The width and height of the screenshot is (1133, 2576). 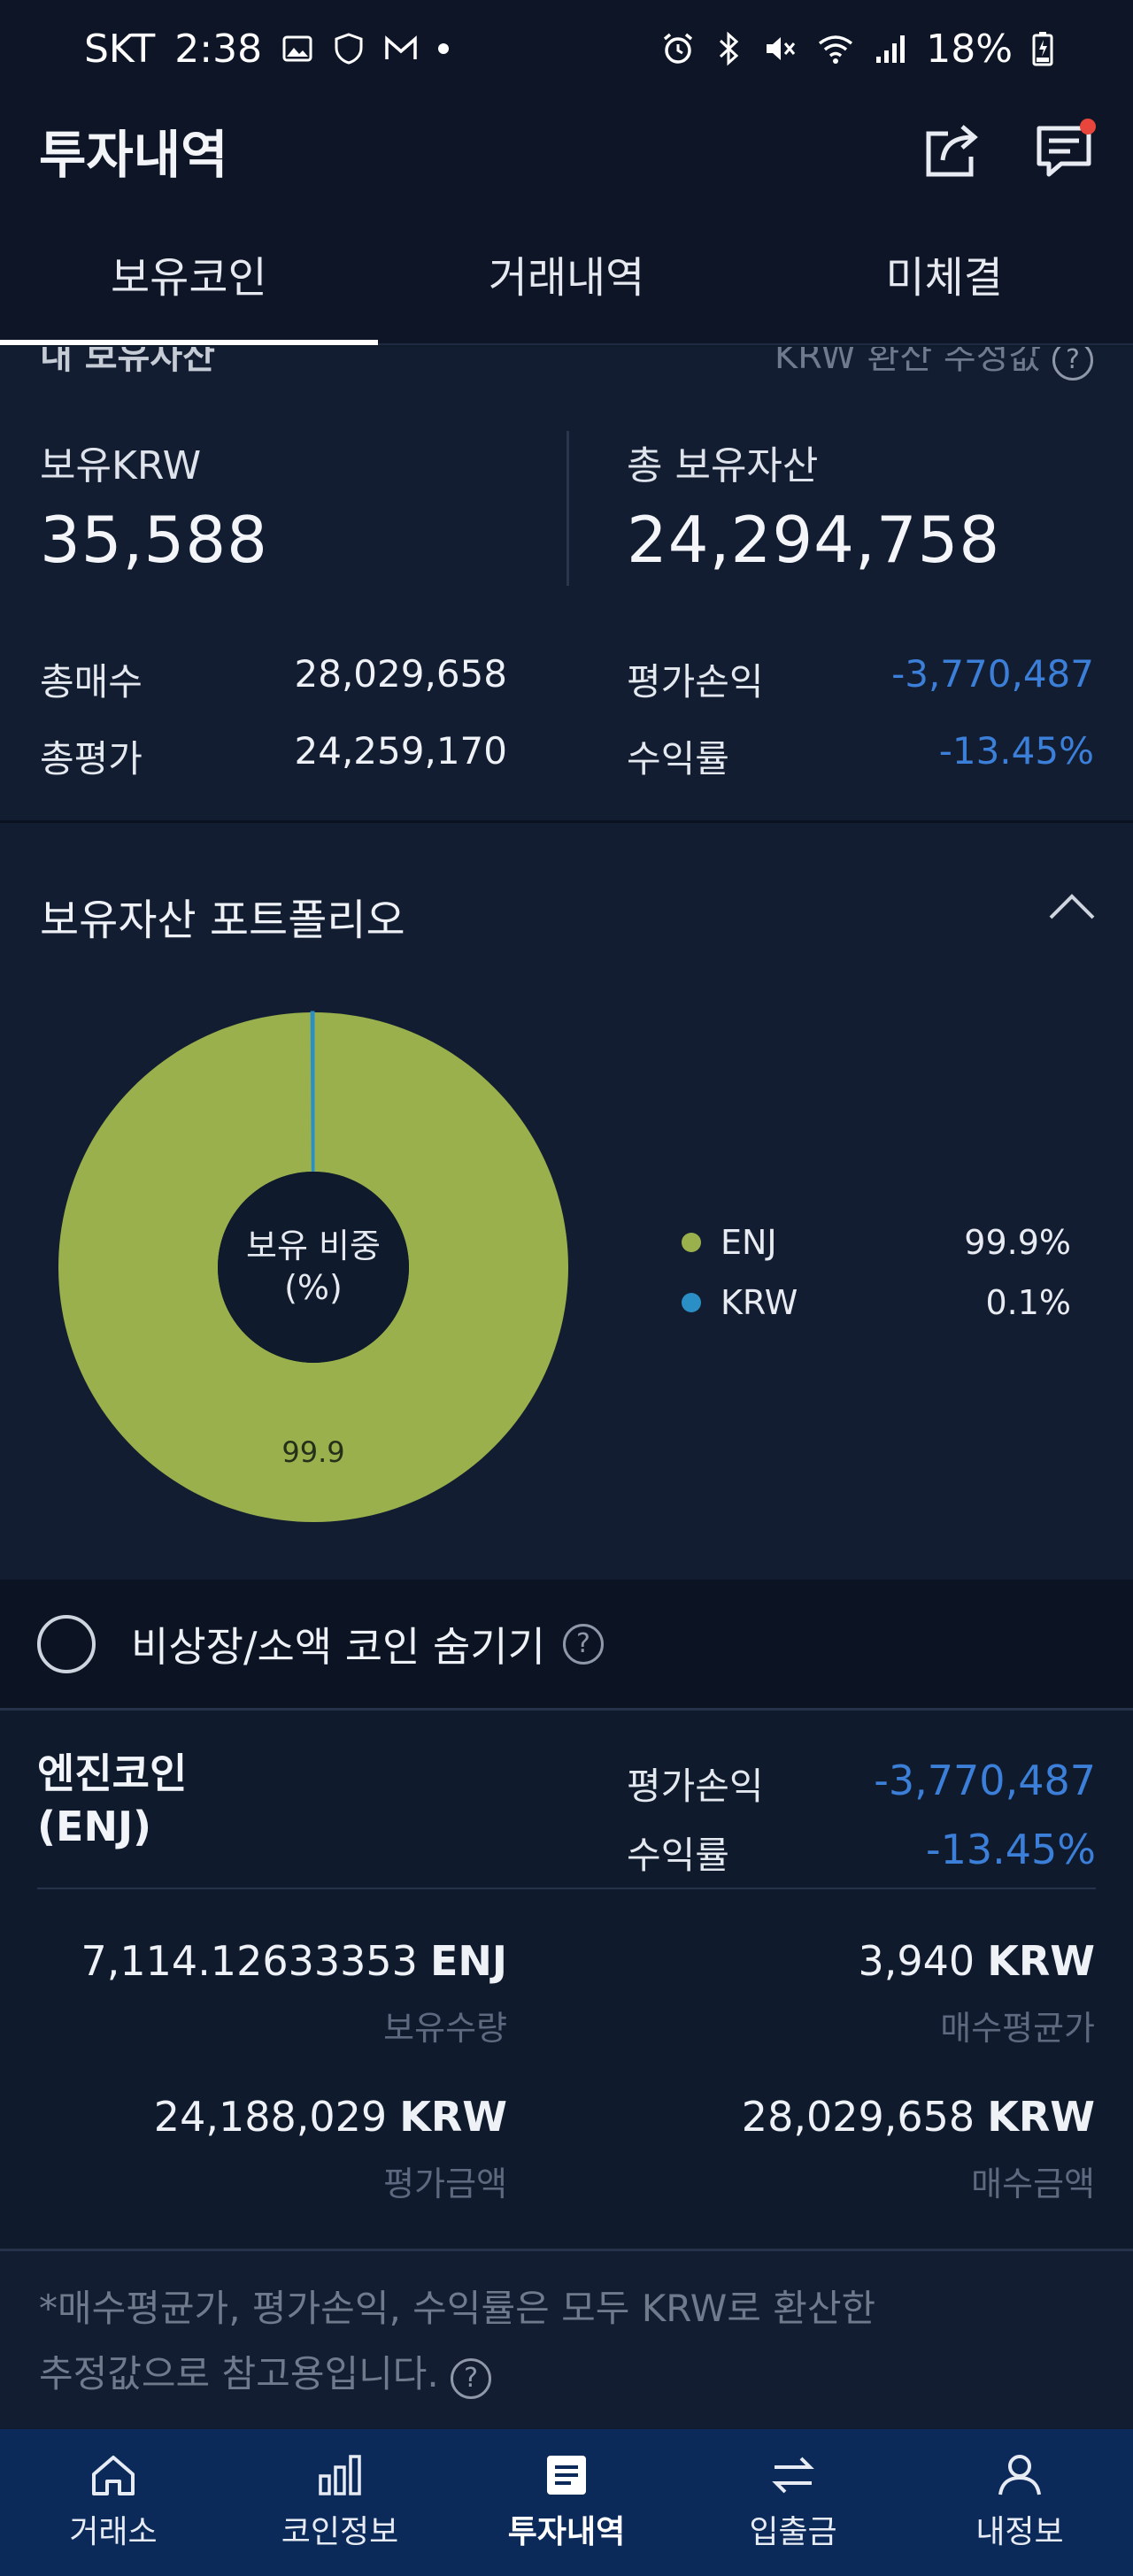 I want to click on coin-return-value: -13.45%, so click(x=1011, y=1850).